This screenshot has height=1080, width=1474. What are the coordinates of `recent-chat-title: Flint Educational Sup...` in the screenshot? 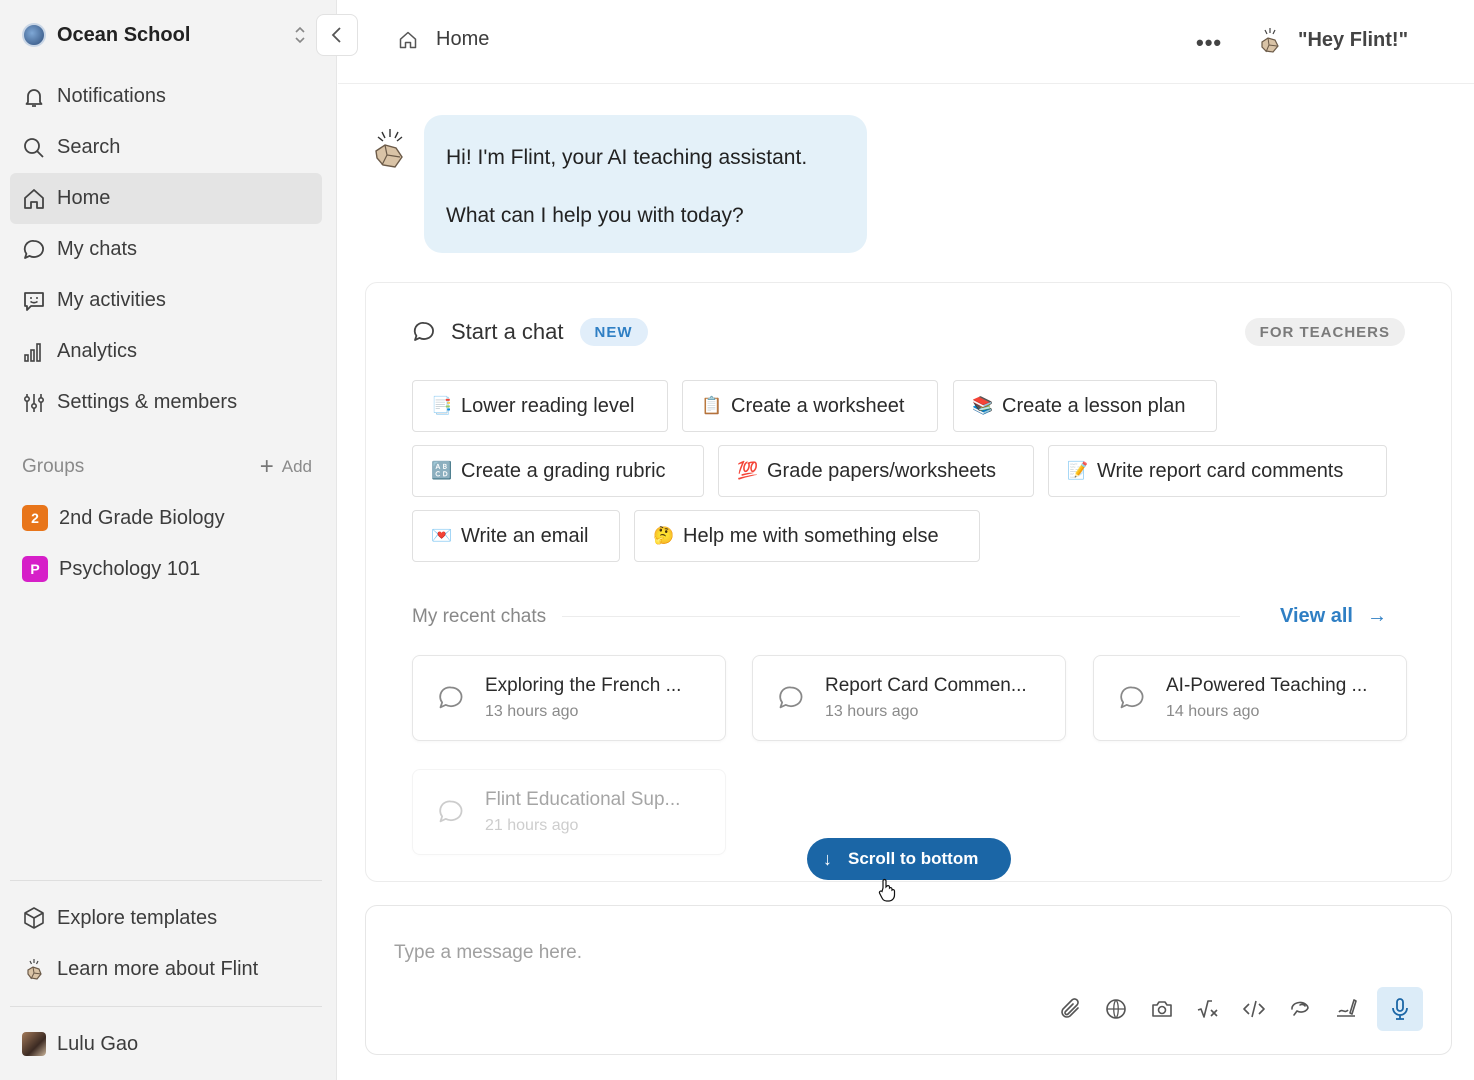 It's located at (583, 799).